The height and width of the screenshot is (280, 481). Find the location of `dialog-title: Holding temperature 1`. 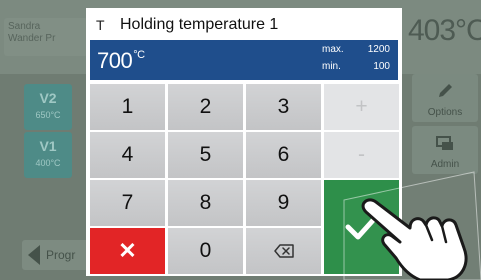

dialog-title: Holding temperature 1 is located at coordinates (199, 24).